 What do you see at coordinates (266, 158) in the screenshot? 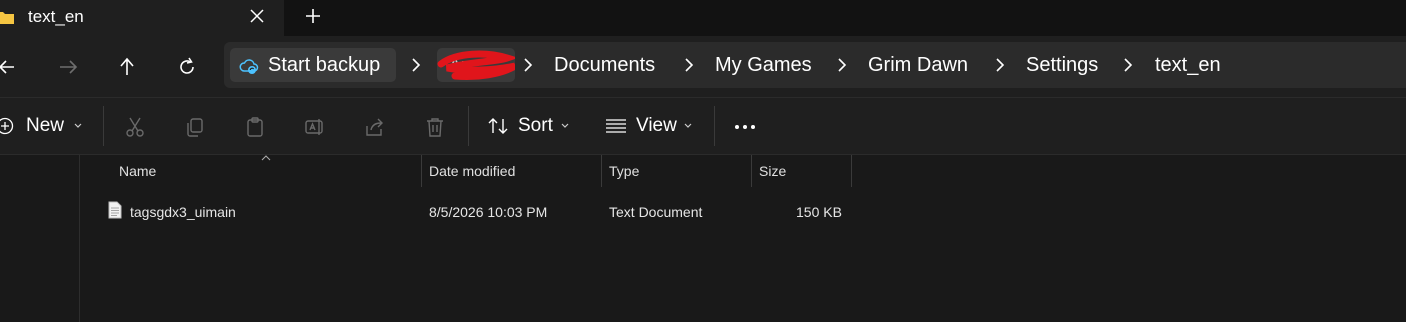
I see `sort-ascending-caret-icon` at bounding box center [266, 158].